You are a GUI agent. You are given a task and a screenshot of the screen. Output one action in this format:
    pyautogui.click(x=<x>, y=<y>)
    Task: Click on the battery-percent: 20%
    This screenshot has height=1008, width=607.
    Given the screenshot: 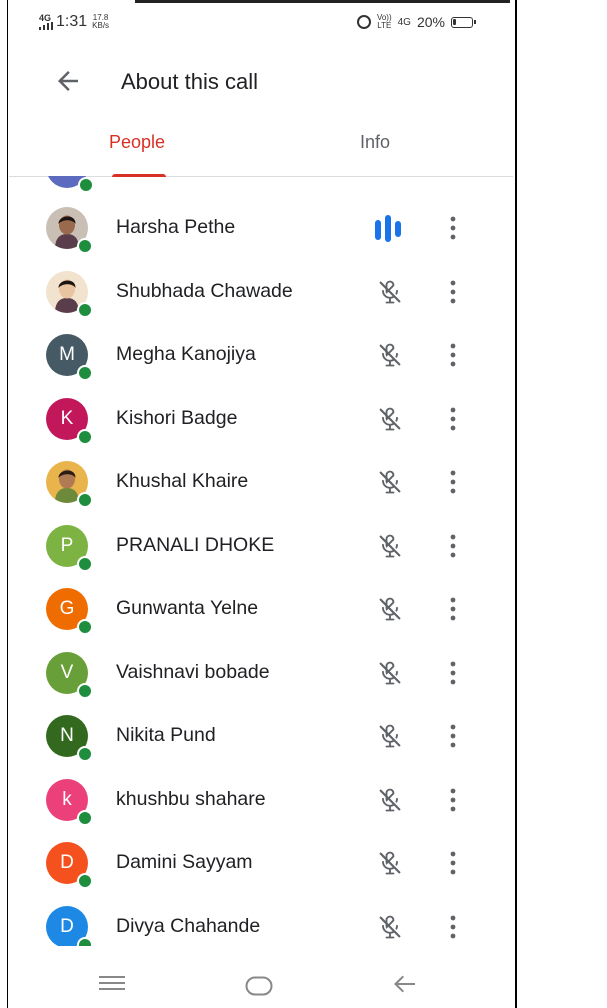 What is the action you would take?
    pyautogui.click(x=430, y=22)
    